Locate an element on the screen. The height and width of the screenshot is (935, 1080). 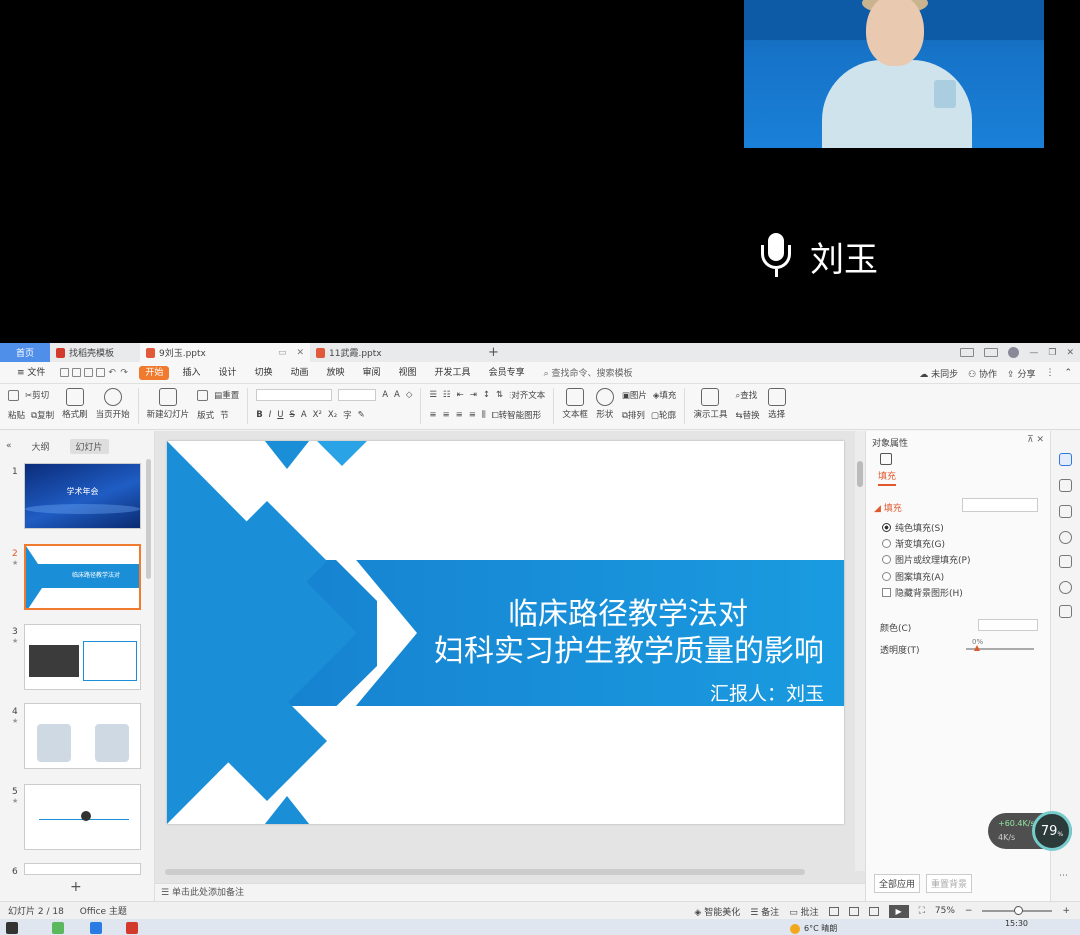
clear-format-icon: ◇ is located at coordinates (409, 395).